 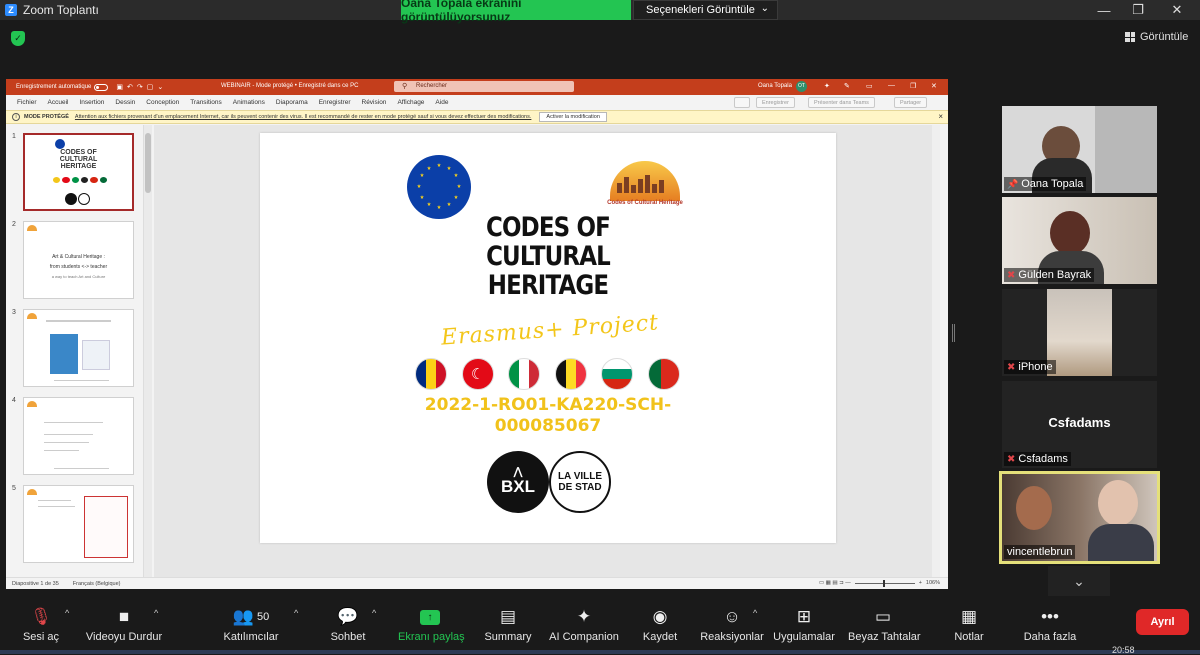 What do you see at coordinates (1050, 624) in the screenshot?
I see `more-button: ••• Daha fazla` at bounding box center [1050, 624].